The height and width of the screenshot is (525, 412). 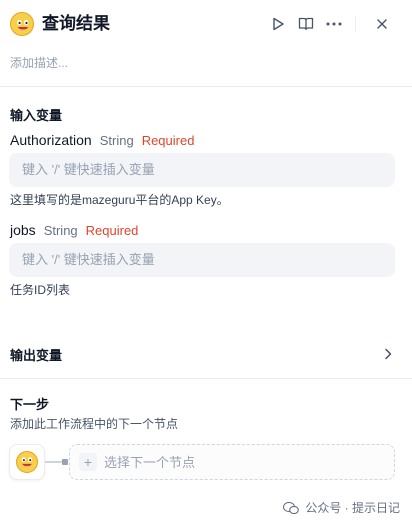 What do you see at coordinates (94, 424) in the screenshot?
I see `next-step-subtitle: 添加此工作流程中的下一个节点` at bounding box center [94, 424].